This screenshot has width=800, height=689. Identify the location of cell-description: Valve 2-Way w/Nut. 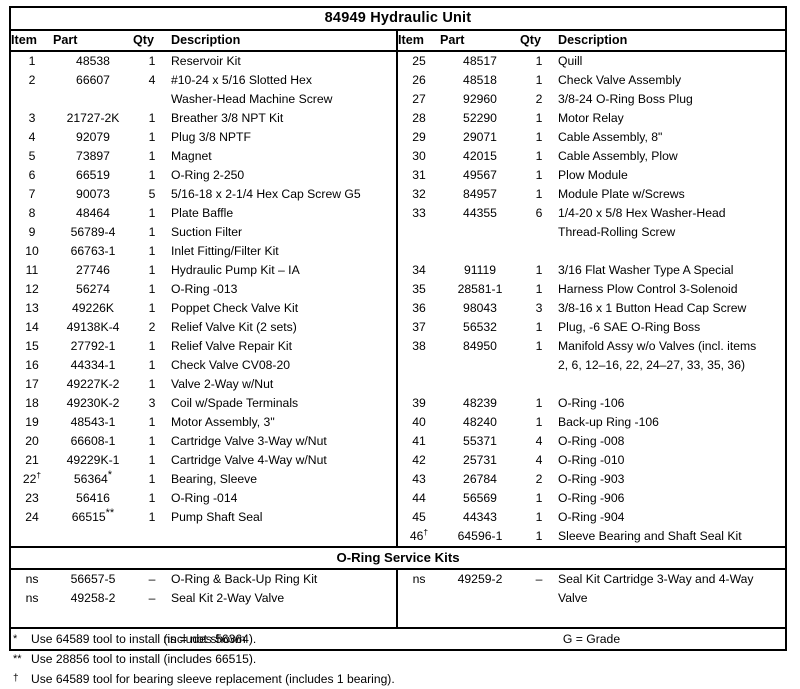
(222, 384).